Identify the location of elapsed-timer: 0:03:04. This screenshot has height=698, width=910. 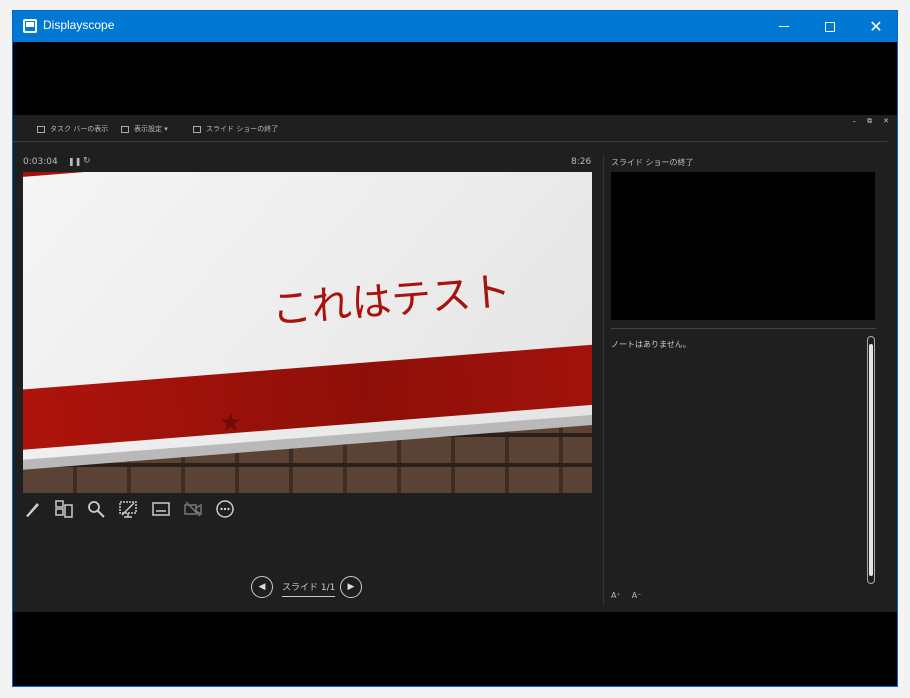
(40, 162).